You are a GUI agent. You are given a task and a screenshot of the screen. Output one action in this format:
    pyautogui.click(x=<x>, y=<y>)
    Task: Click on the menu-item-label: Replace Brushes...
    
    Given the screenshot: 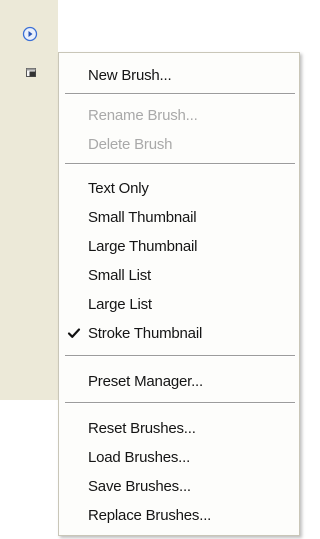 What is the action you would take?
    pyautogui.click(x=150, y=515)
    